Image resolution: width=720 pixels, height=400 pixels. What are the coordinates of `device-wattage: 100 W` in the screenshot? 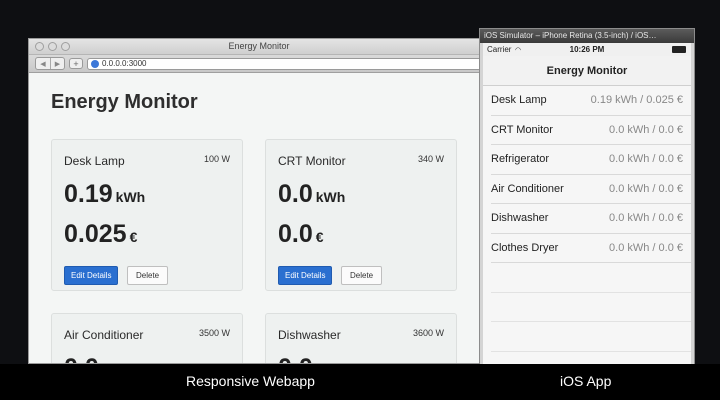 It's located at (216, 159).